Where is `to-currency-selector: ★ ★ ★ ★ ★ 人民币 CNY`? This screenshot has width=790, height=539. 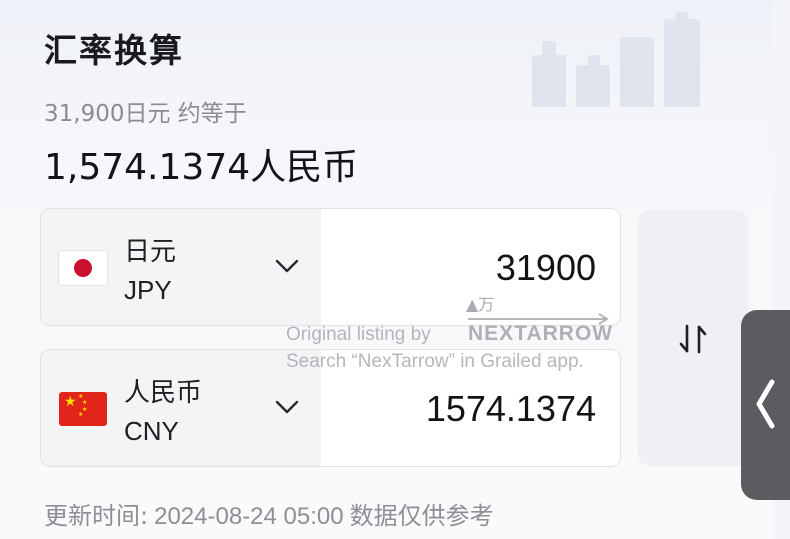
to-currency-selector: ★ ★ ★ ★ ★ 人民币 CNY is located at coordinates (181, 408).